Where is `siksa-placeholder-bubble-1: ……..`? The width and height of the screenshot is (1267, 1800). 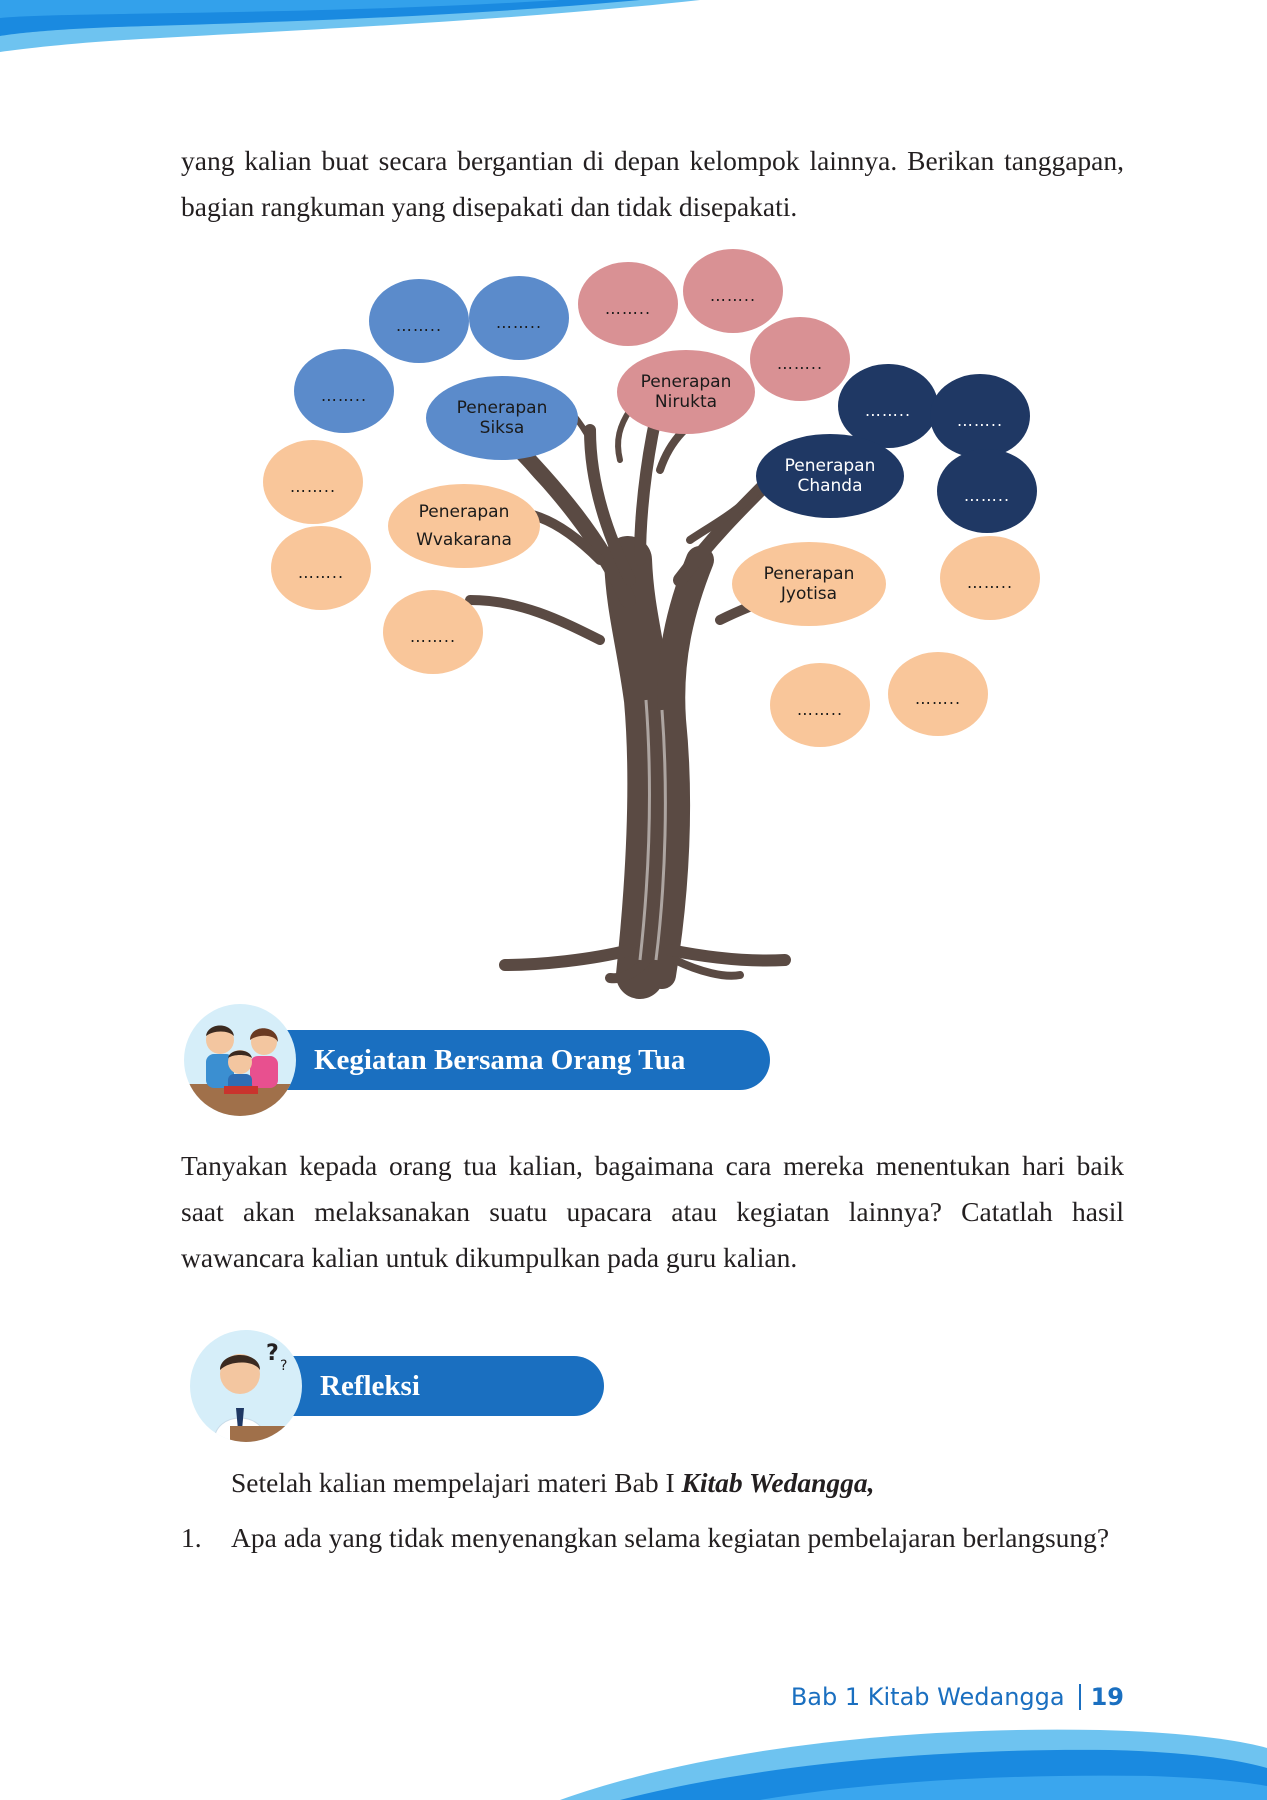 siksa-placeholder-bubble-1: …….. is located at coordinates (419, 321).